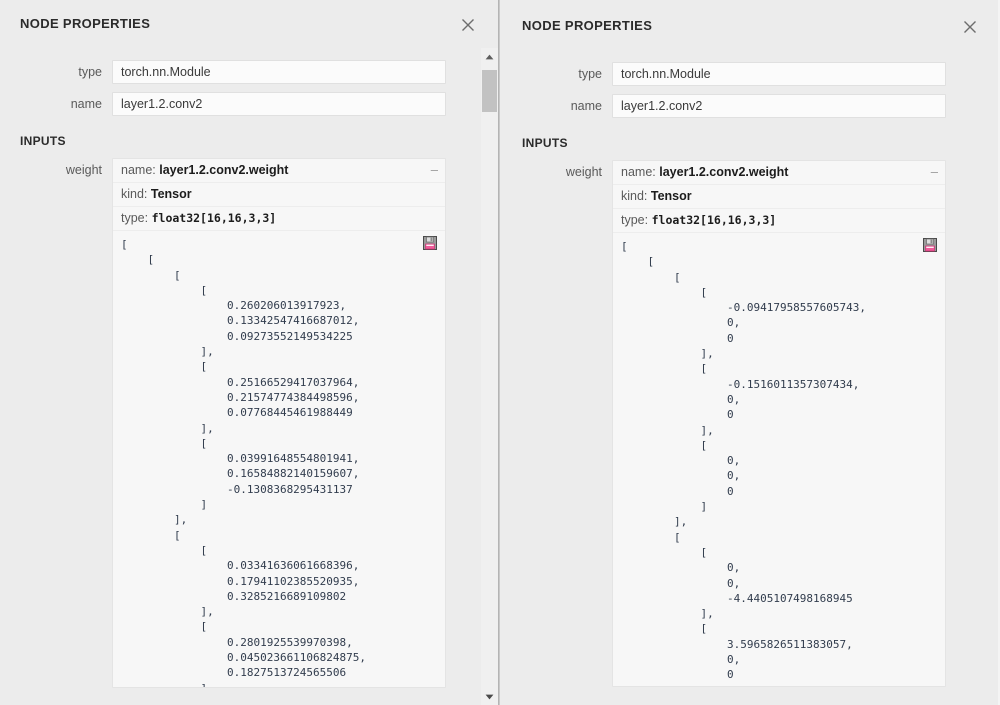  I want to click on pane-divider, so click(499, 352).